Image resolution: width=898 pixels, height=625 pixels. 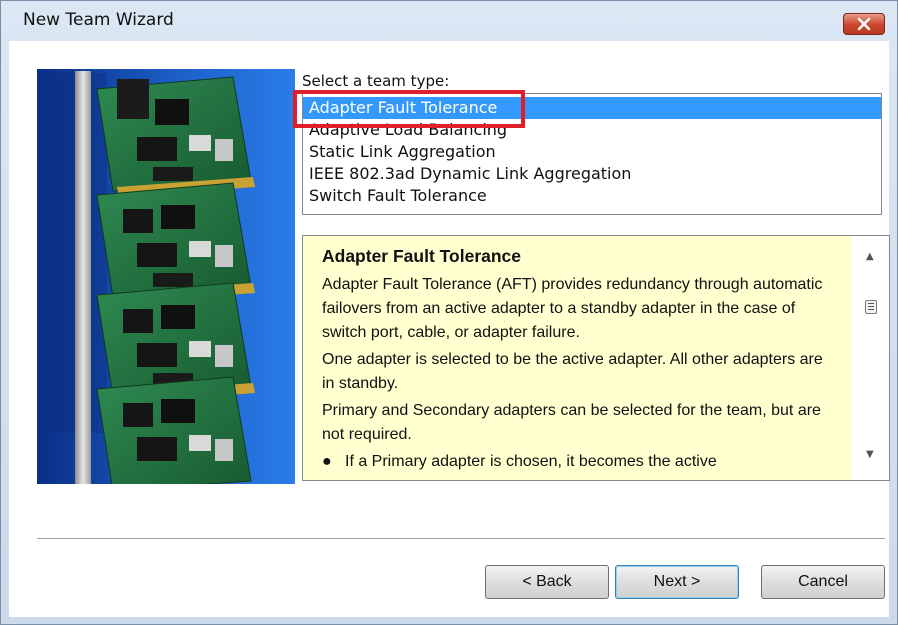 I want to click on description-title: Adapter Fault Tolerance, so click(x=422, y=256).